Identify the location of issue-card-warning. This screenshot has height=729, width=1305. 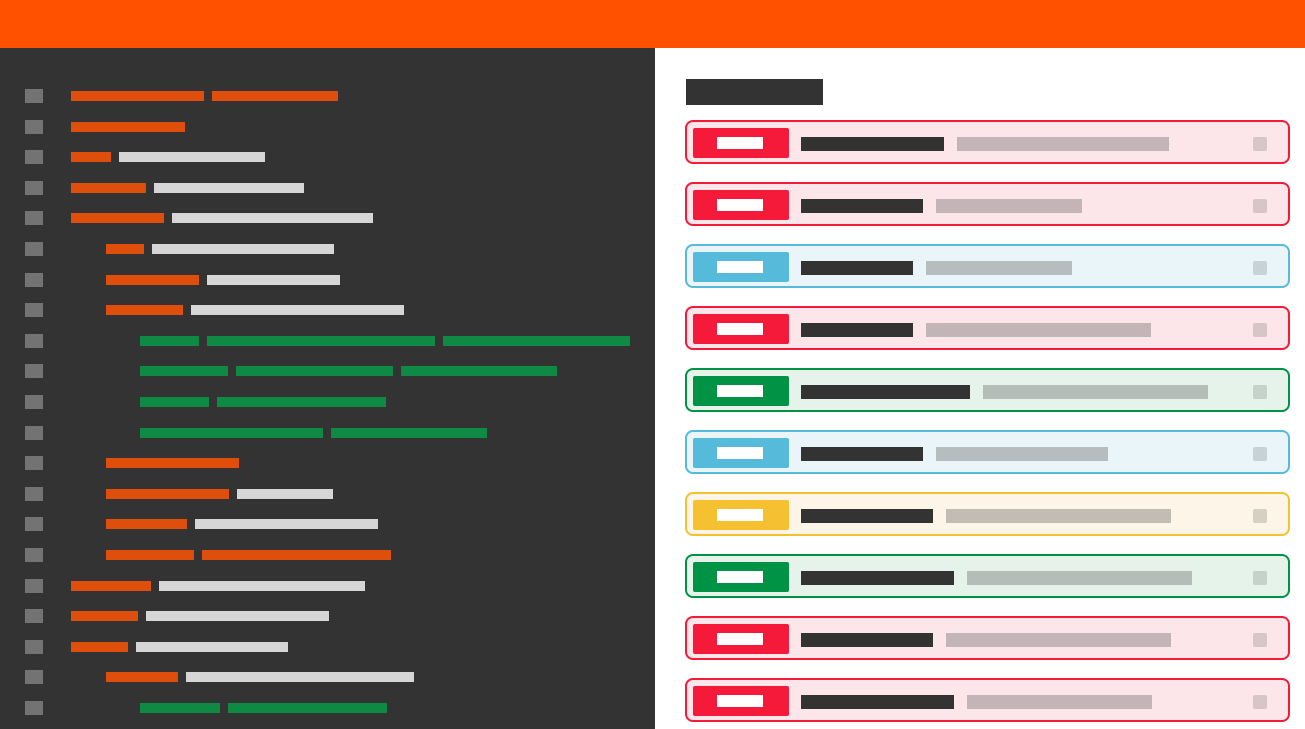
(987, 514).